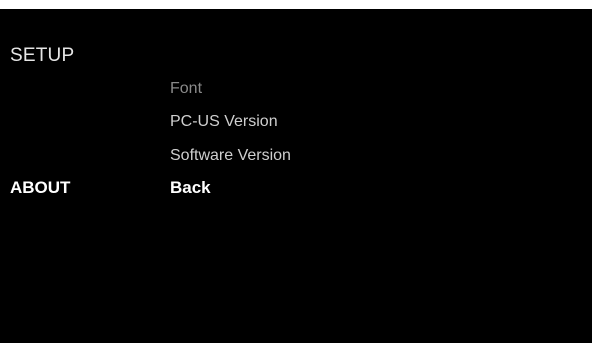  What do you see at coordinates (42, 55) in the screenshot?
I see `menu-title: SETUP` at bounding box center [42, 55].